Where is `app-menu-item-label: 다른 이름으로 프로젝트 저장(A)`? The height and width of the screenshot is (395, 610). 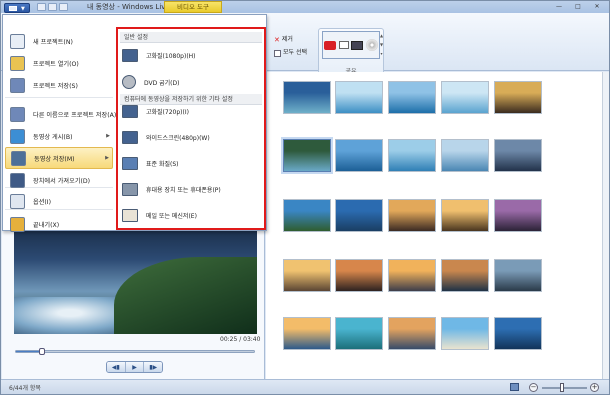
app-menu-item-label: 다른 이름으로 프로젝트 저장(A) is located at coordinates (75, 115).